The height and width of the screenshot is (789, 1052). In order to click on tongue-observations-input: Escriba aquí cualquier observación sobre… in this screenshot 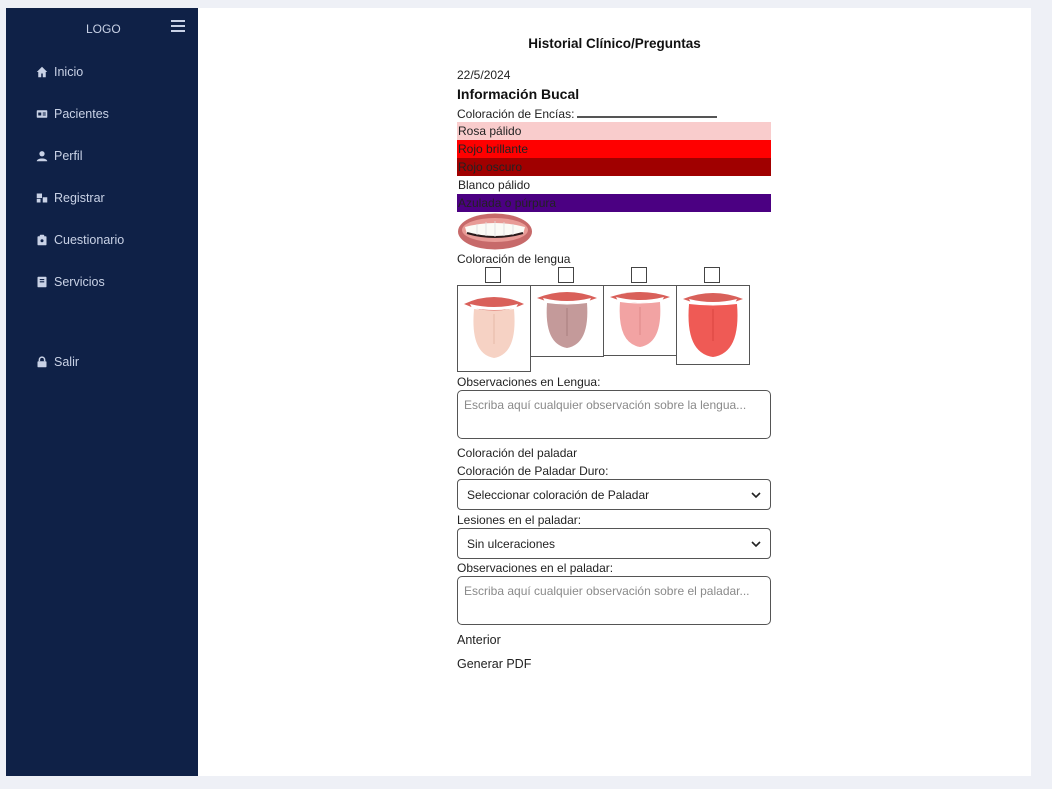, I will do `click(614, 414)`.